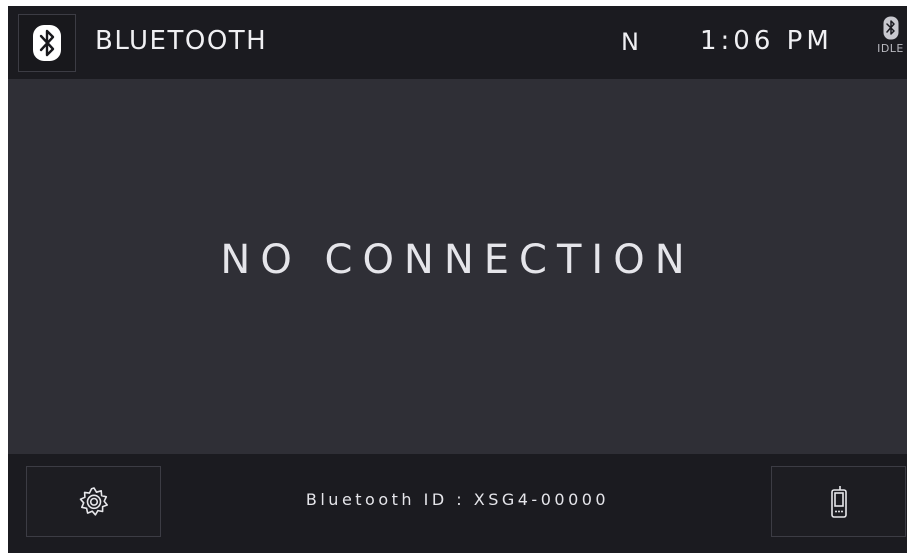  What do you see at coordinates (457, 42) in the screenshot?
I see `header-bar: BLUETOOTH N 1:06 PM IDLE` at bounding box center [457, 42].